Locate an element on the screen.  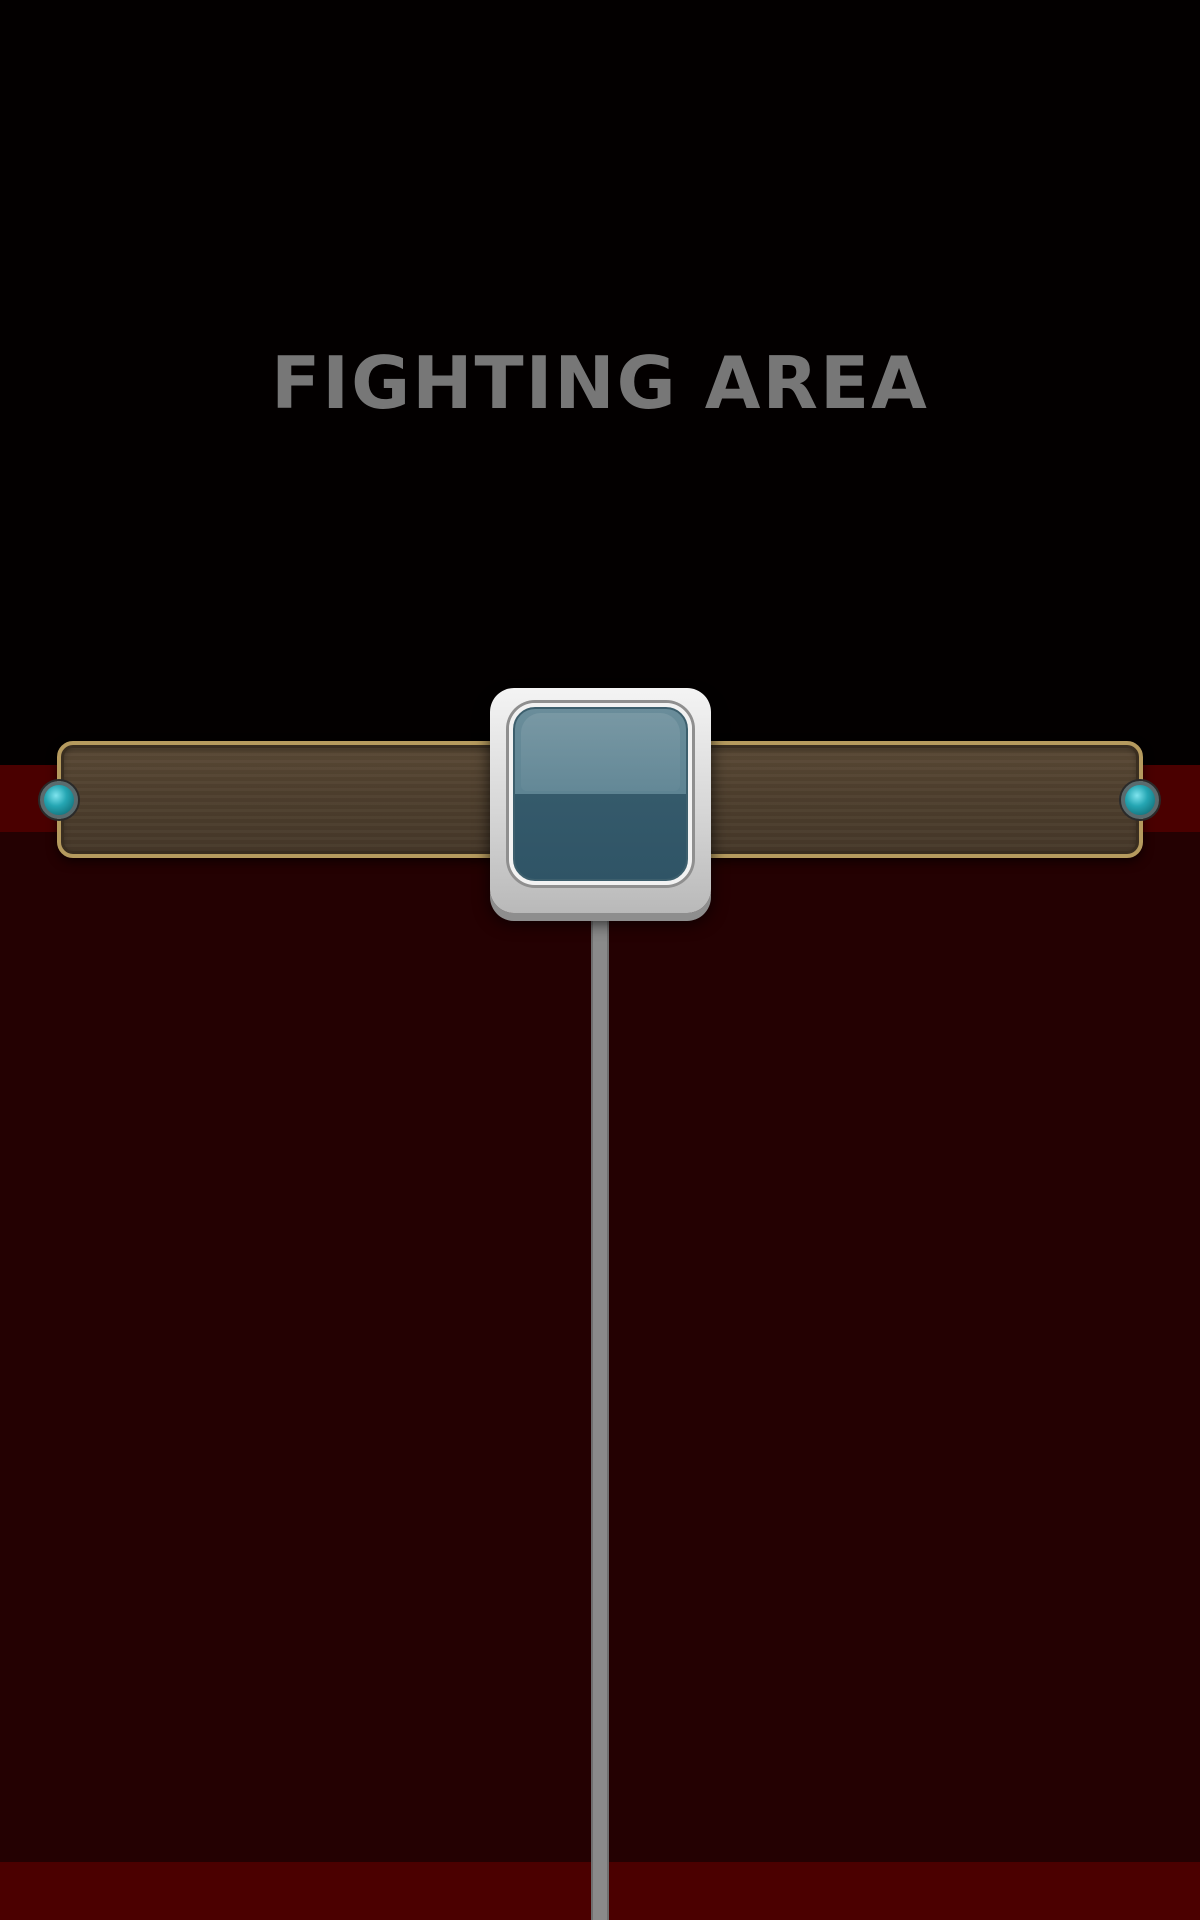
center-divider-line is located at coordinates (600, 1412).